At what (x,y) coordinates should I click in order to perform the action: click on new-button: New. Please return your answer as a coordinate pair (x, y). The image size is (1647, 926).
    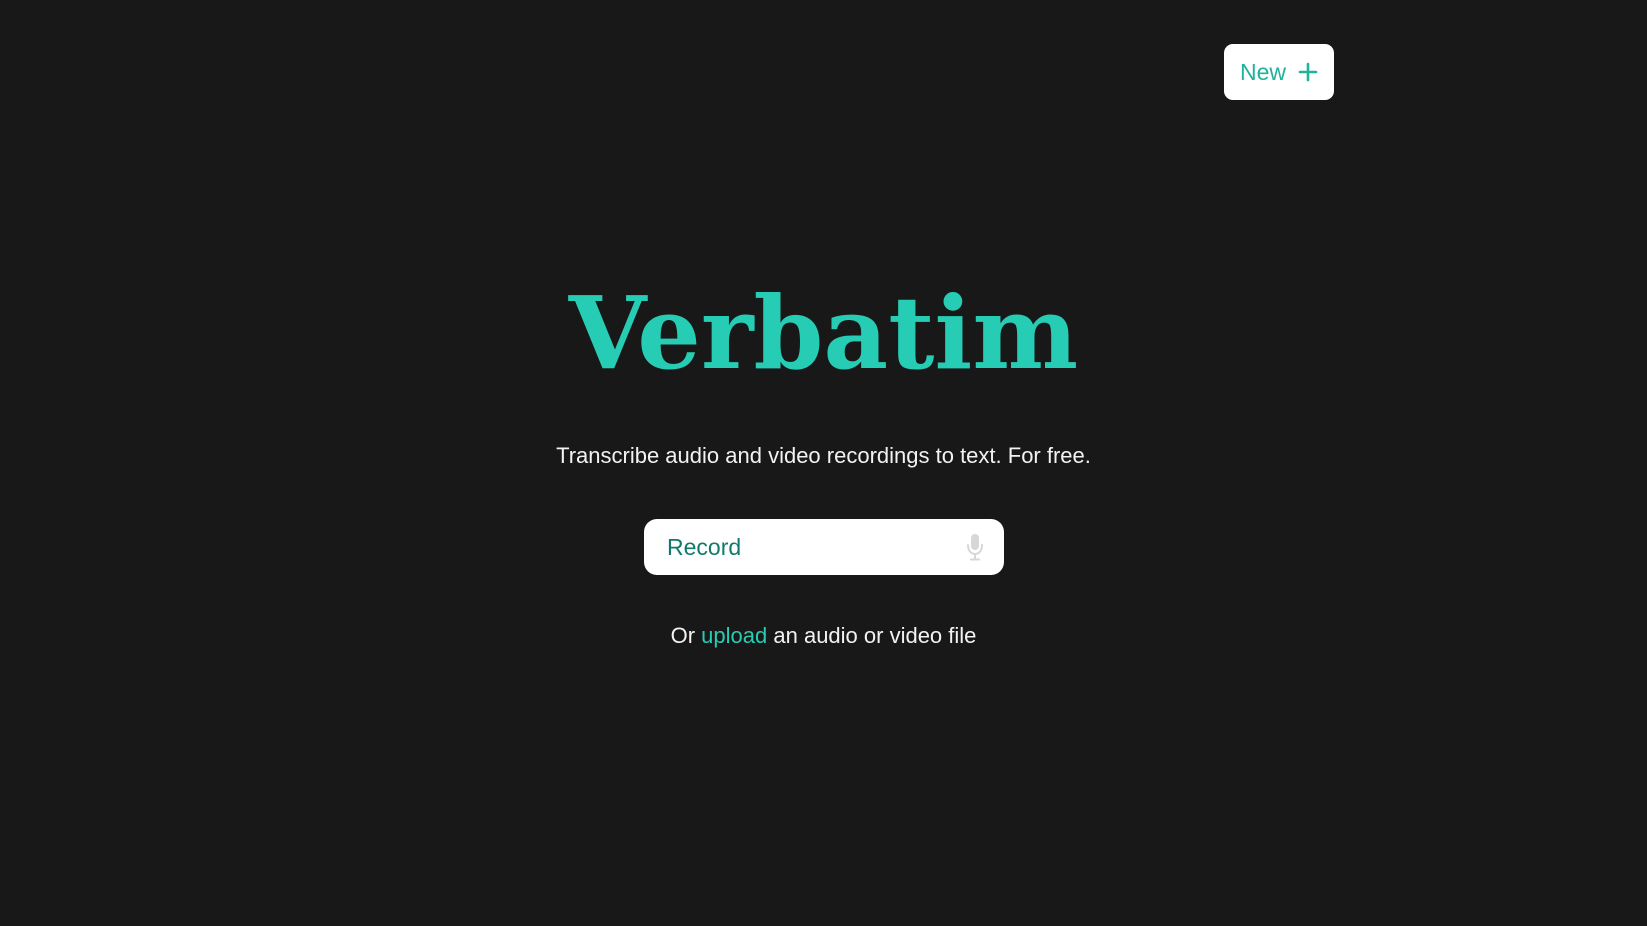
    Looking at the image, I should click on (1279, 72).